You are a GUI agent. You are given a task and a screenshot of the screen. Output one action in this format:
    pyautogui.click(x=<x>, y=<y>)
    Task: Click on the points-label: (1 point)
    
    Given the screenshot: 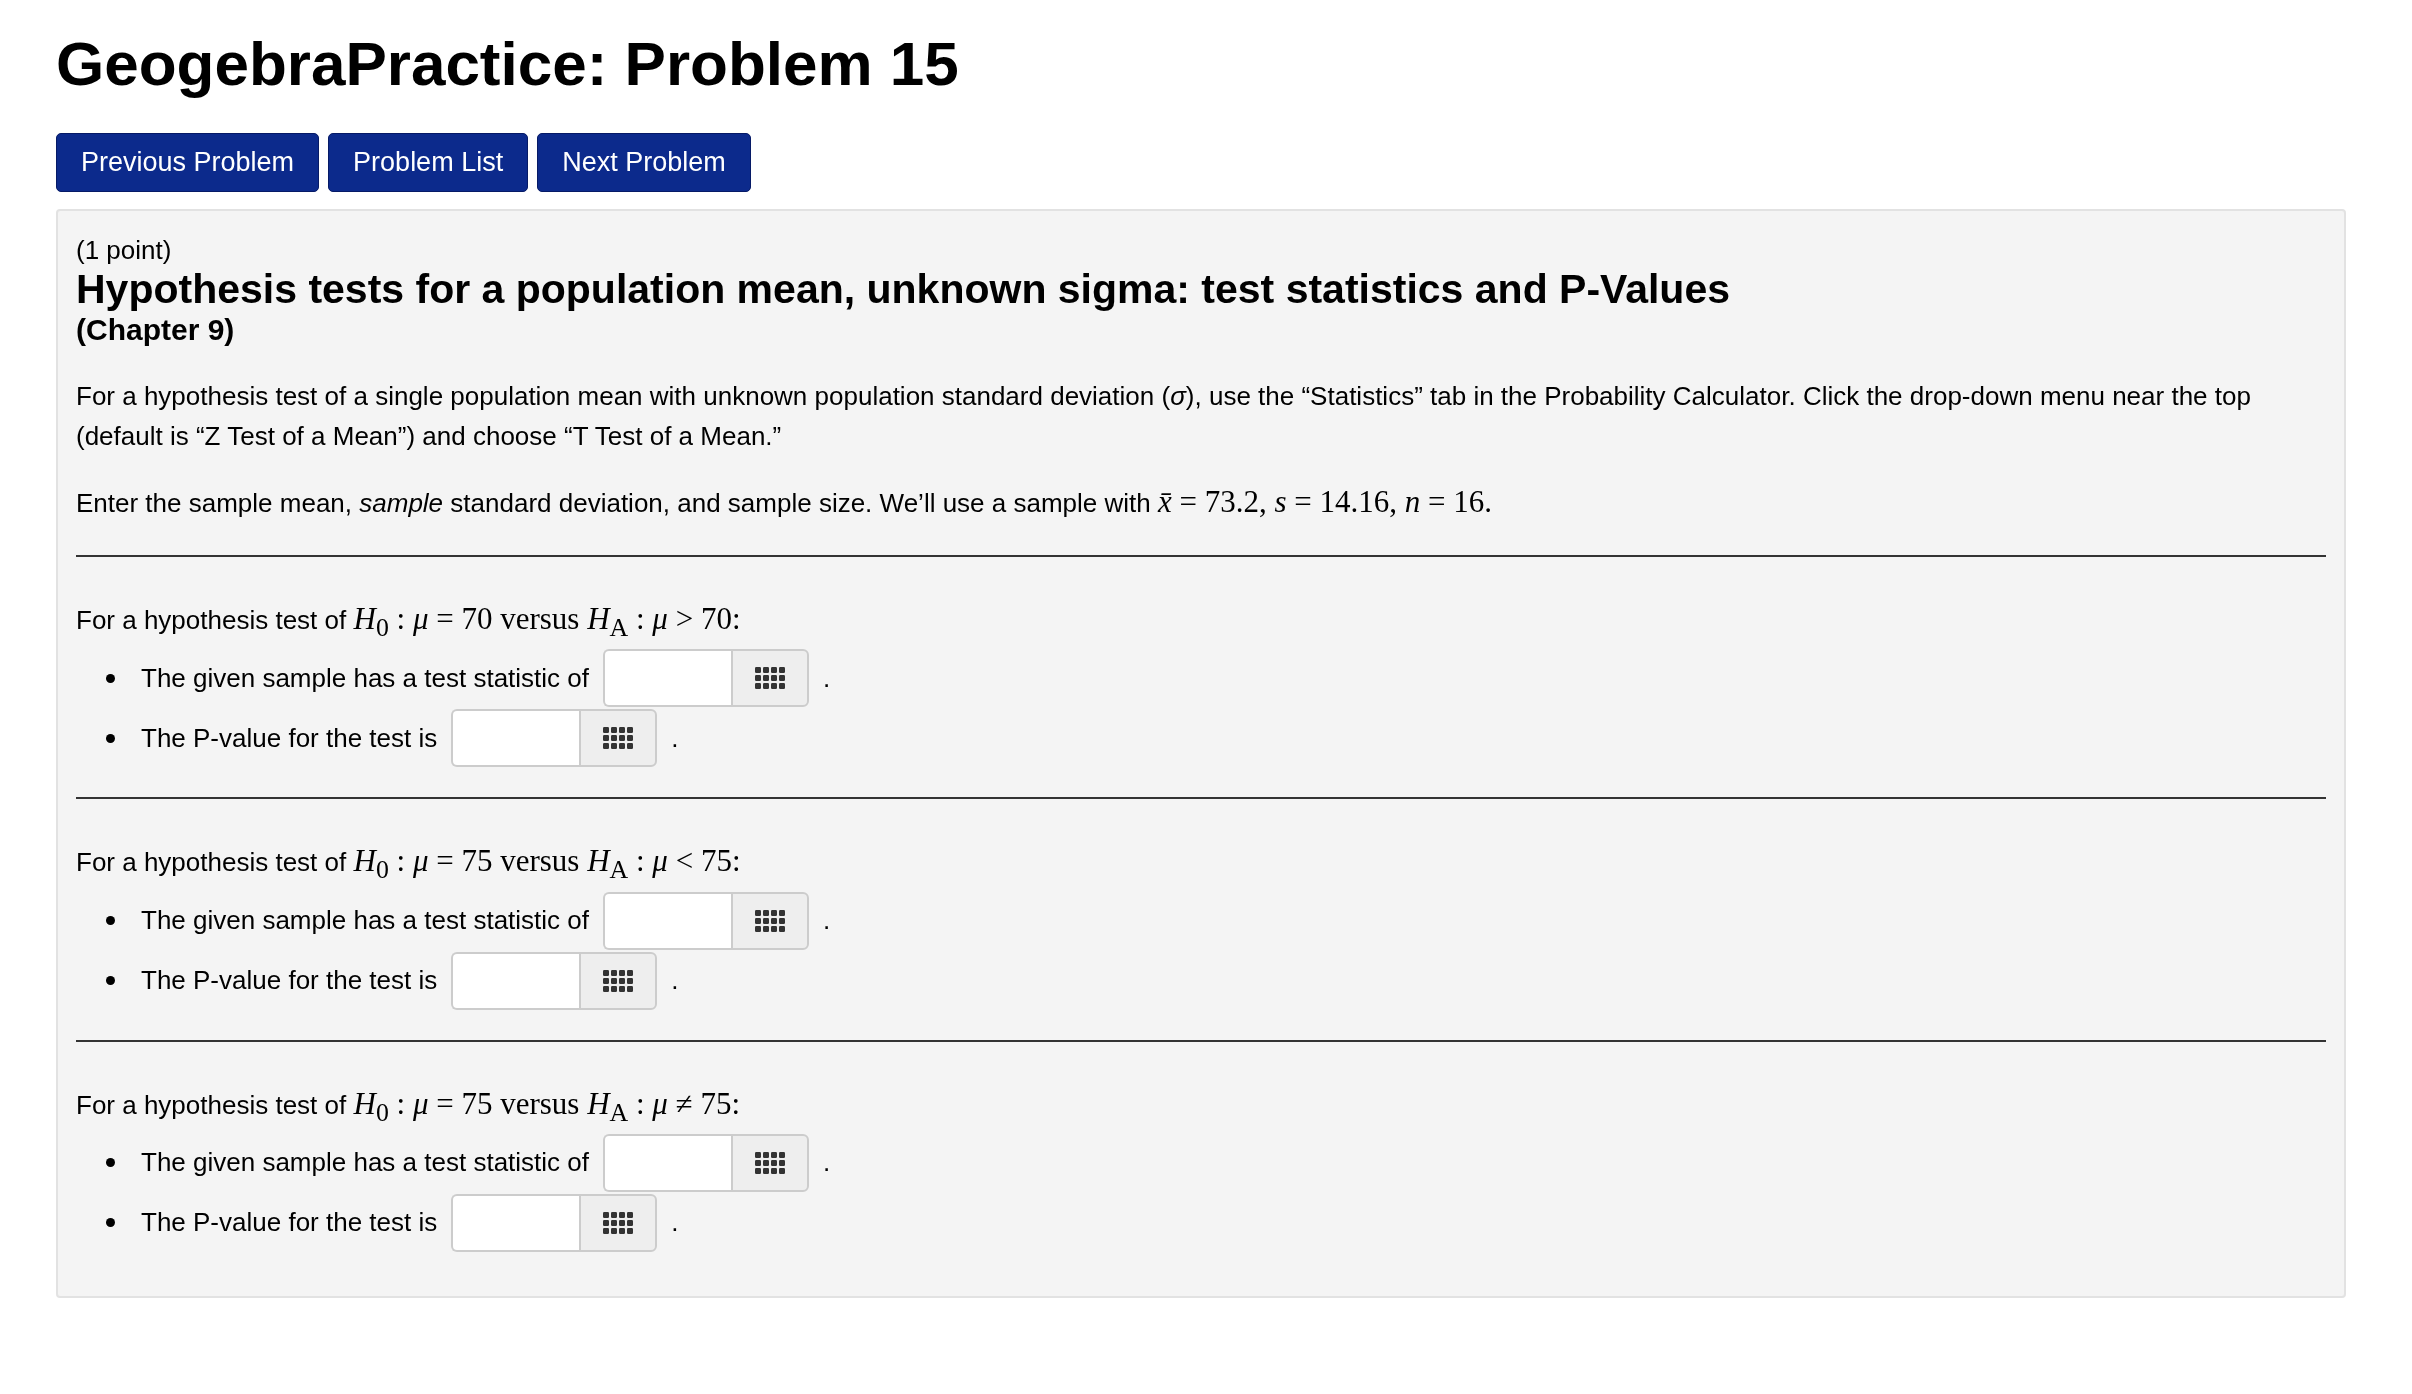 What is the action you would take?
    pyautogui.click(x=124, y=250)
    